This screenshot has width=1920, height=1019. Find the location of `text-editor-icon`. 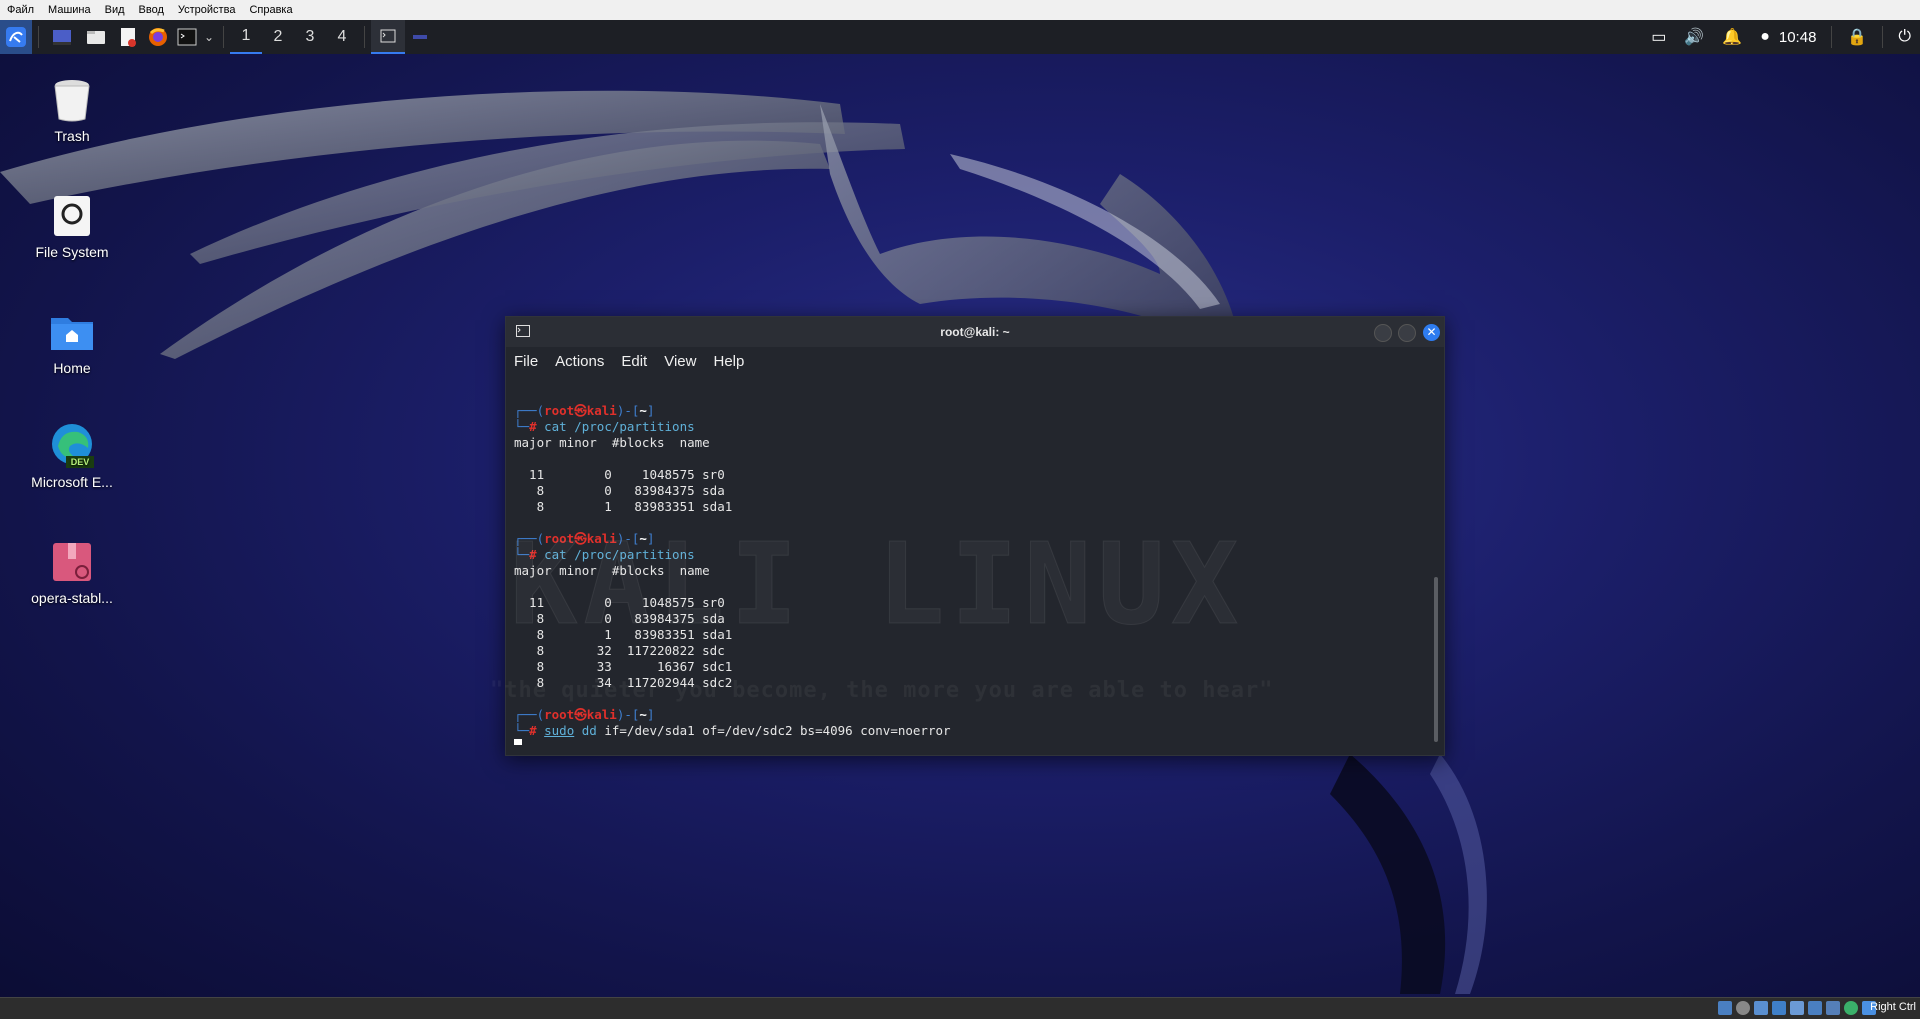

text-editor-icon is located at coordinates (128, 37).